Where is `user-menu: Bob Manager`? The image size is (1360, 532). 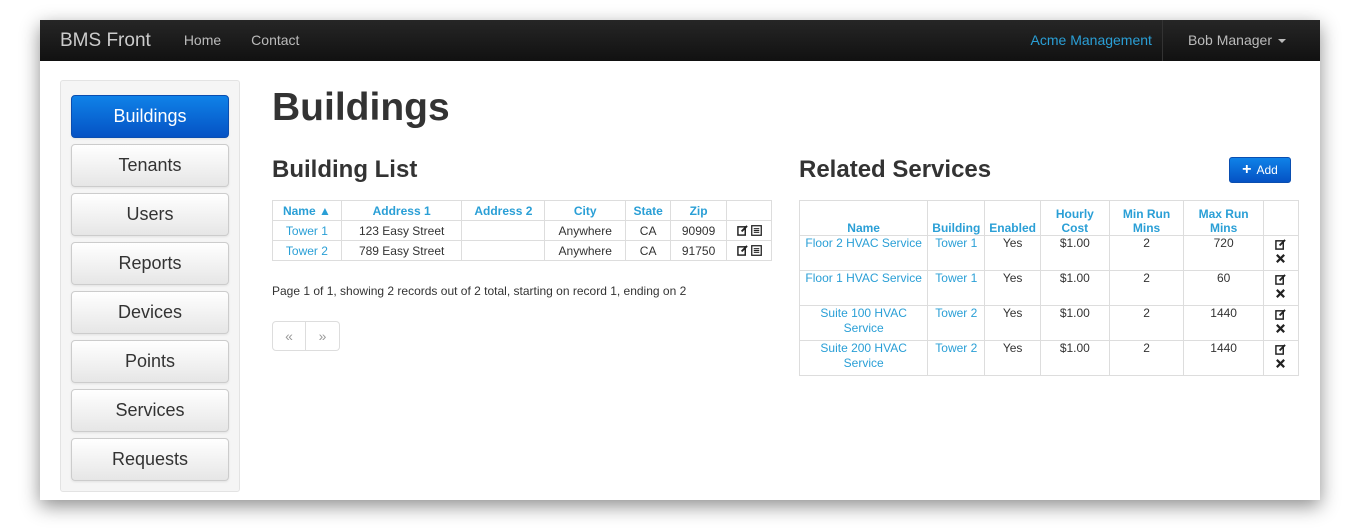
user-menu: Bob Manager is located at coordinates (1241, 40).